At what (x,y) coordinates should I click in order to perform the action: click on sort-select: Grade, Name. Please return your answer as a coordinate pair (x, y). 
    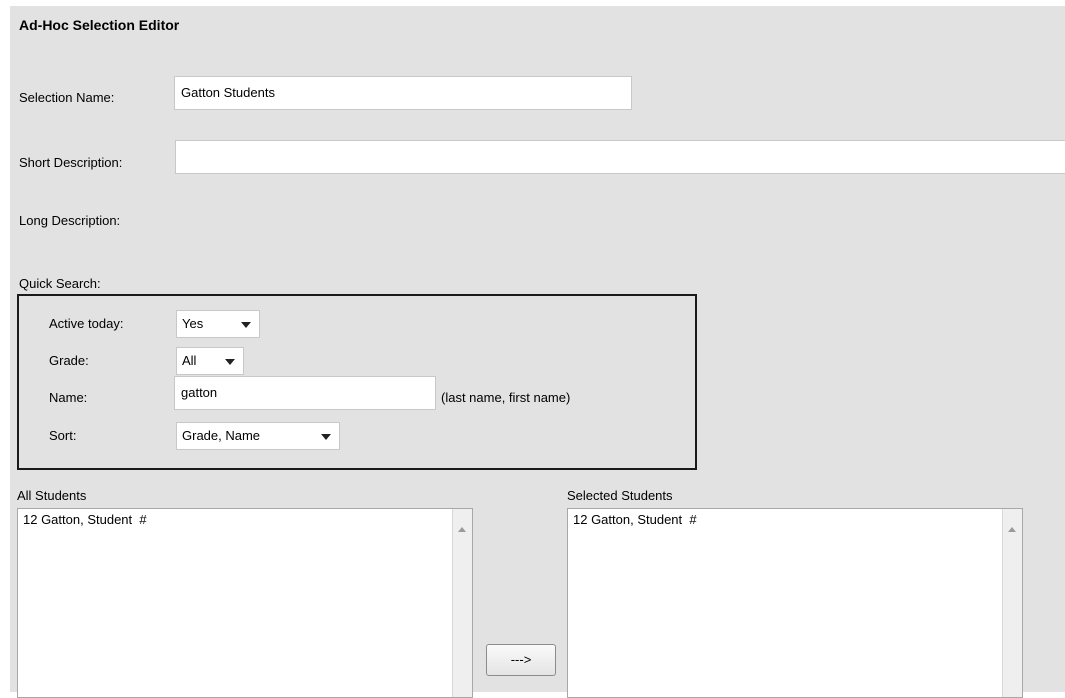
    Looking at the image, I should click on (258, 436).